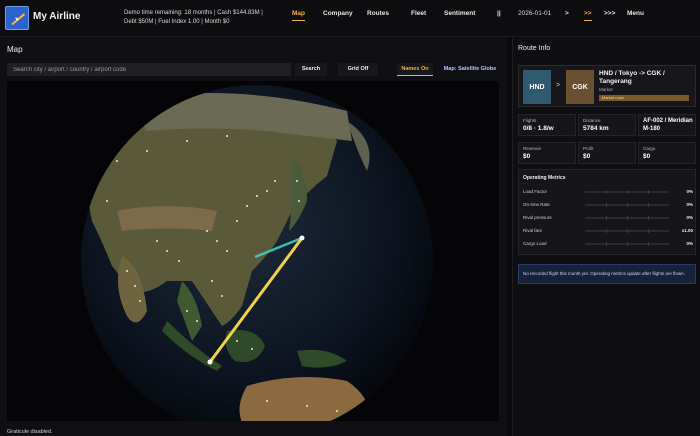  What do you see at coordinates (558, 85) in the screenshot?
I see `route-arrow: >` at bounding box center [558, 85].